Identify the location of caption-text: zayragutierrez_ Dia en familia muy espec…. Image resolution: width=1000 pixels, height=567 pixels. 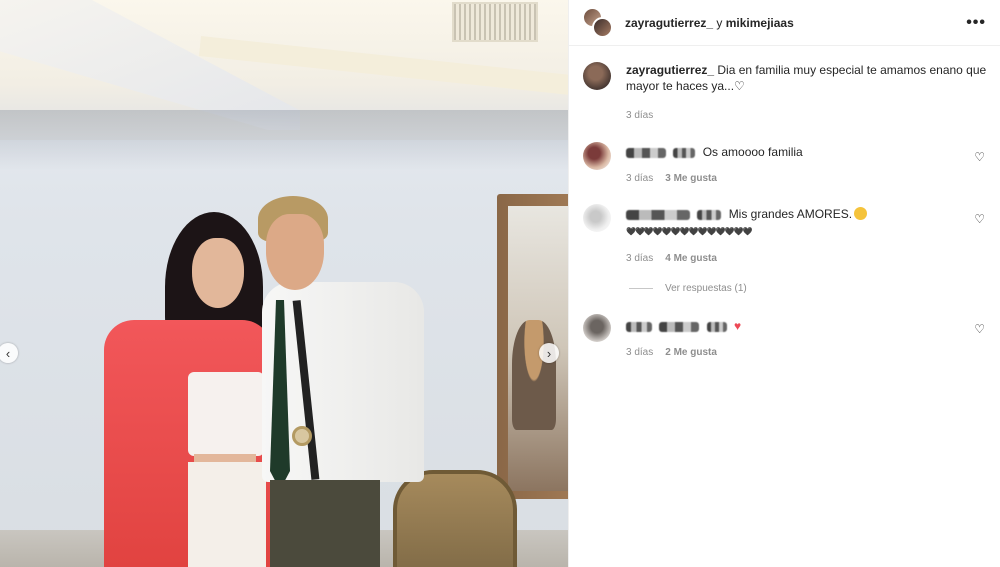
(808, 78).